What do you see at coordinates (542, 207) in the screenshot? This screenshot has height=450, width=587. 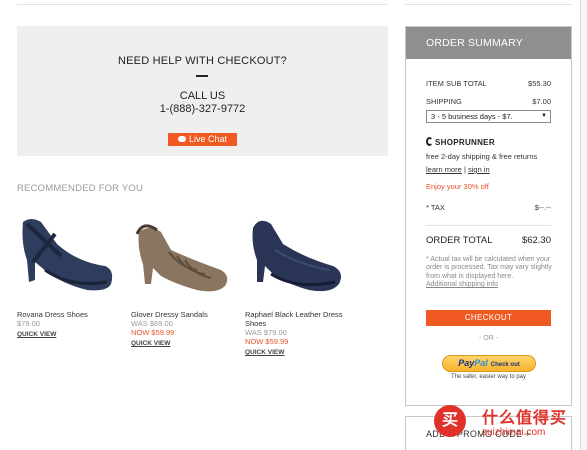 I see `tax-value: $--.--` at bounding box center [542, 207].